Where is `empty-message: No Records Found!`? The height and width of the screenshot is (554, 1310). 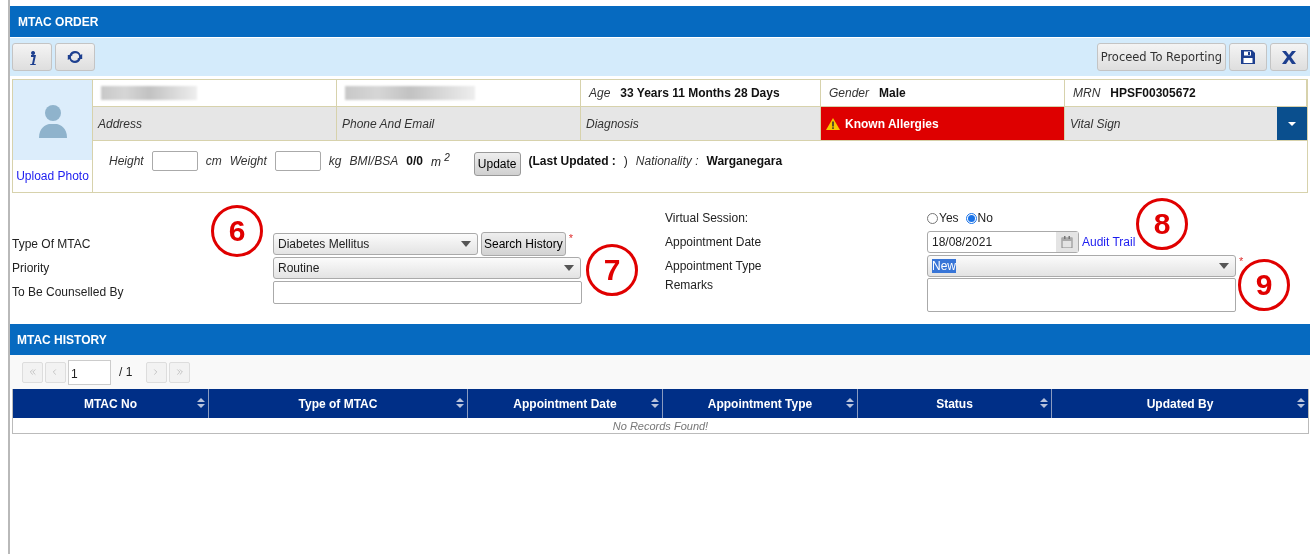
empty-message: No Records Found! is located at coordinates (660, 426).